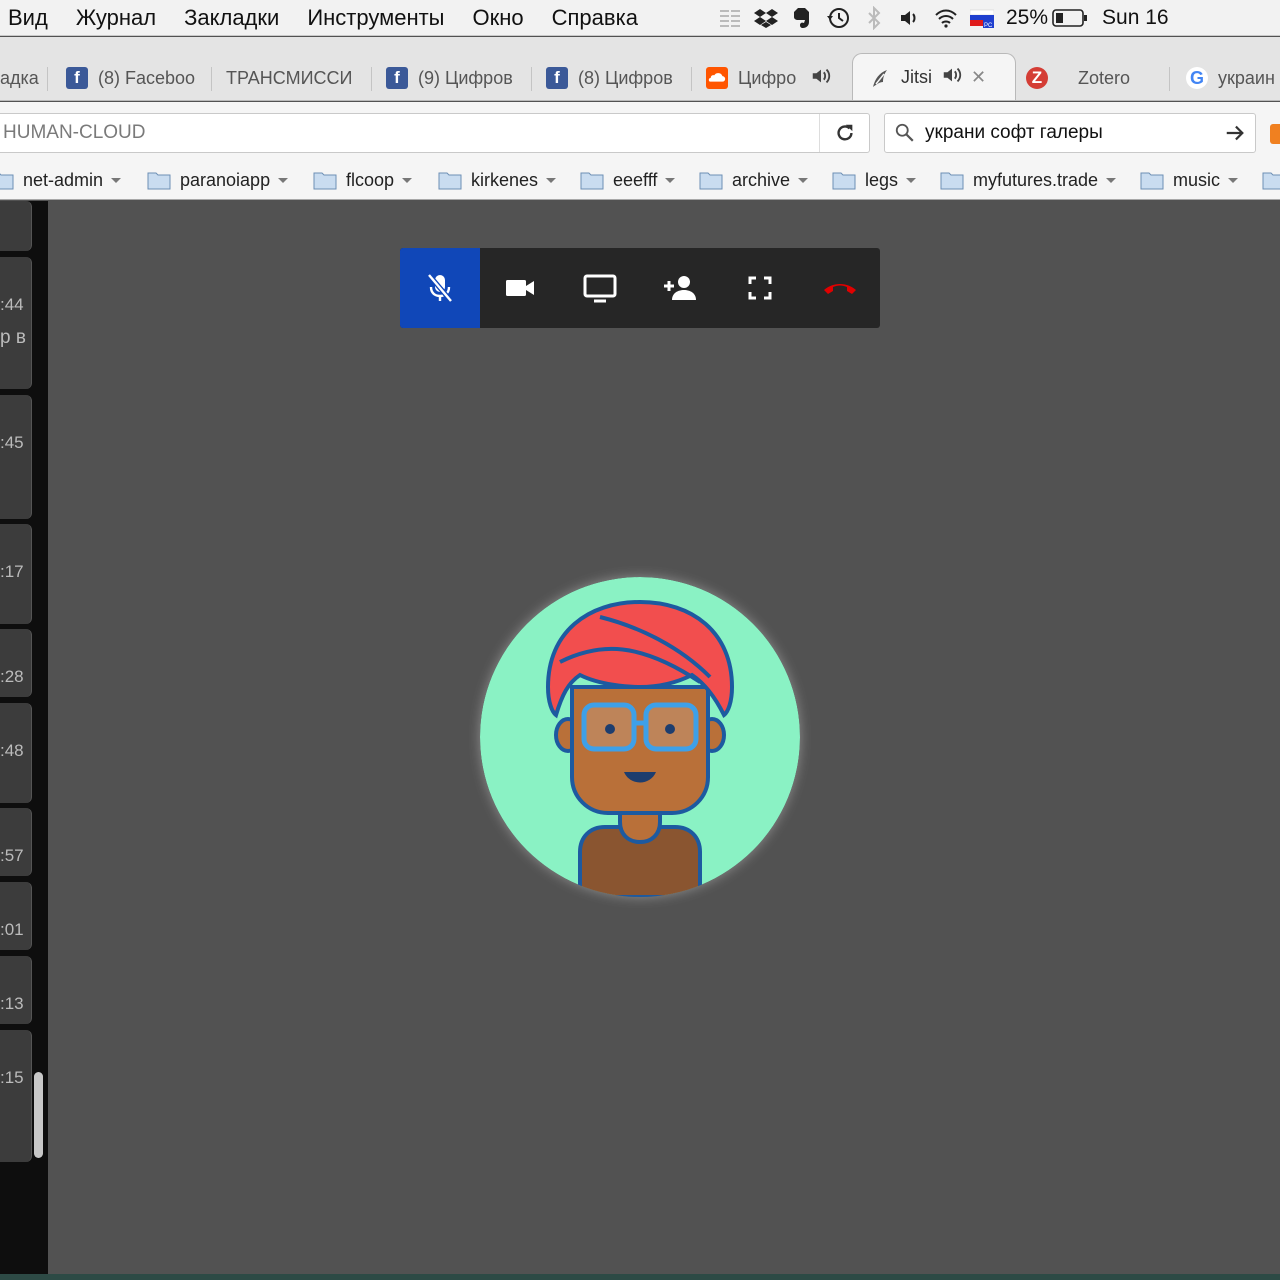 This screenshot has width=1280, height=1280. What do you see at coordinates (363, 180) in the screenshot?
I see `bookmark-folder-flcoop: flcoop` at bounding box center [363, 180].